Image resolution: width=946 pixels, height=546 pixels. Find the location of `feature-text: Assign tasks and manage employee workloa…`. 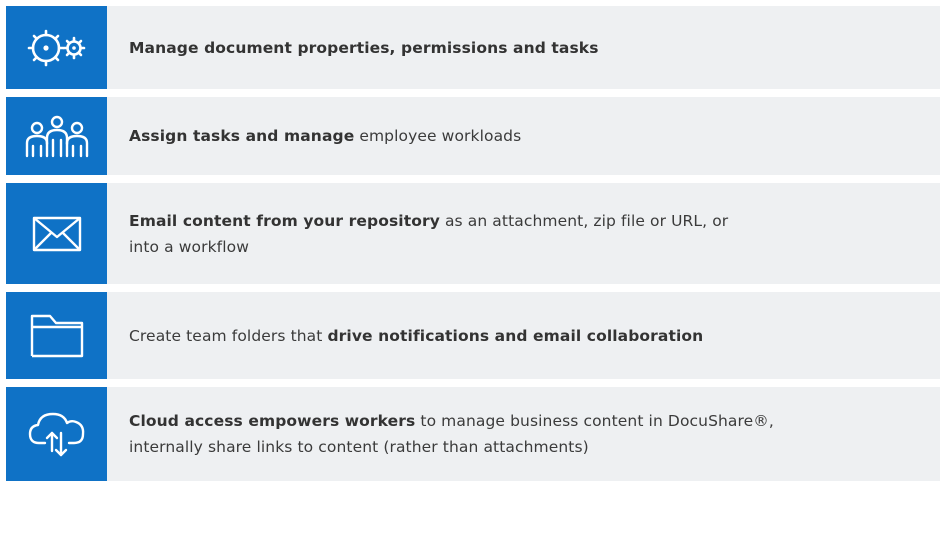

feature-text: Assign tasks and manage employee workloa… is located at coordinates (325, 136).